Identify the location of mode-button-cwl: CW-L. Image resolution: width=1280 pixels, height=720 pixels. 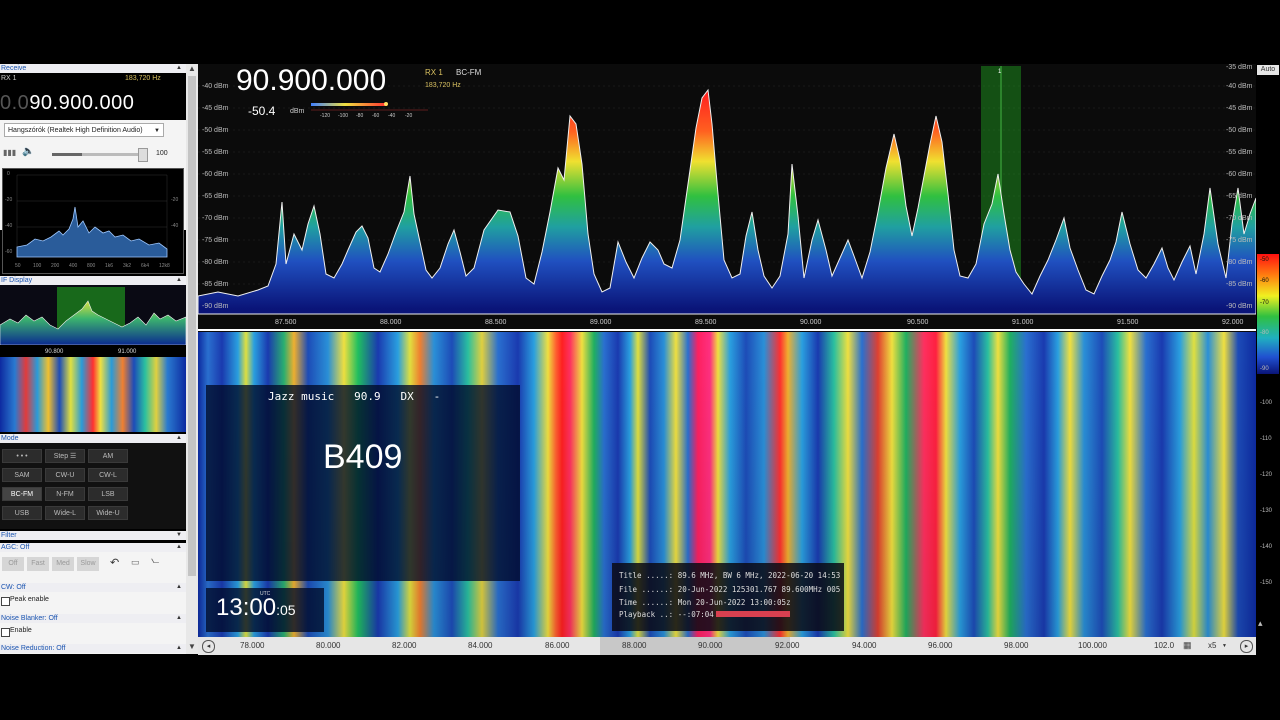
(108, 475).